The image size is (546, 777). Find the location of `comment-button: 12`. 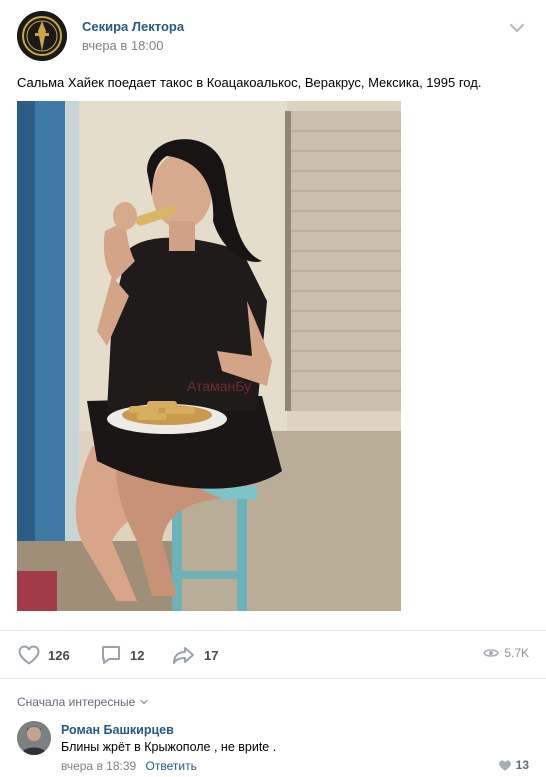

comment-button: 12 is located at coordinates (121, 655).